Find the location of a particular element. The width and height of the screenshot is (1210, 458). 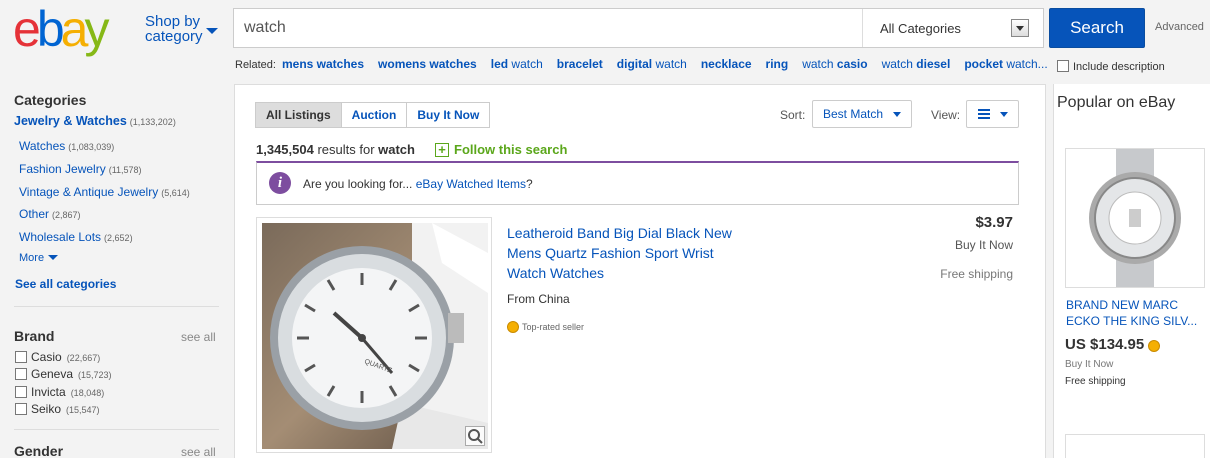

shop-by-label: Shop by category is located at coordinates (174, 29).